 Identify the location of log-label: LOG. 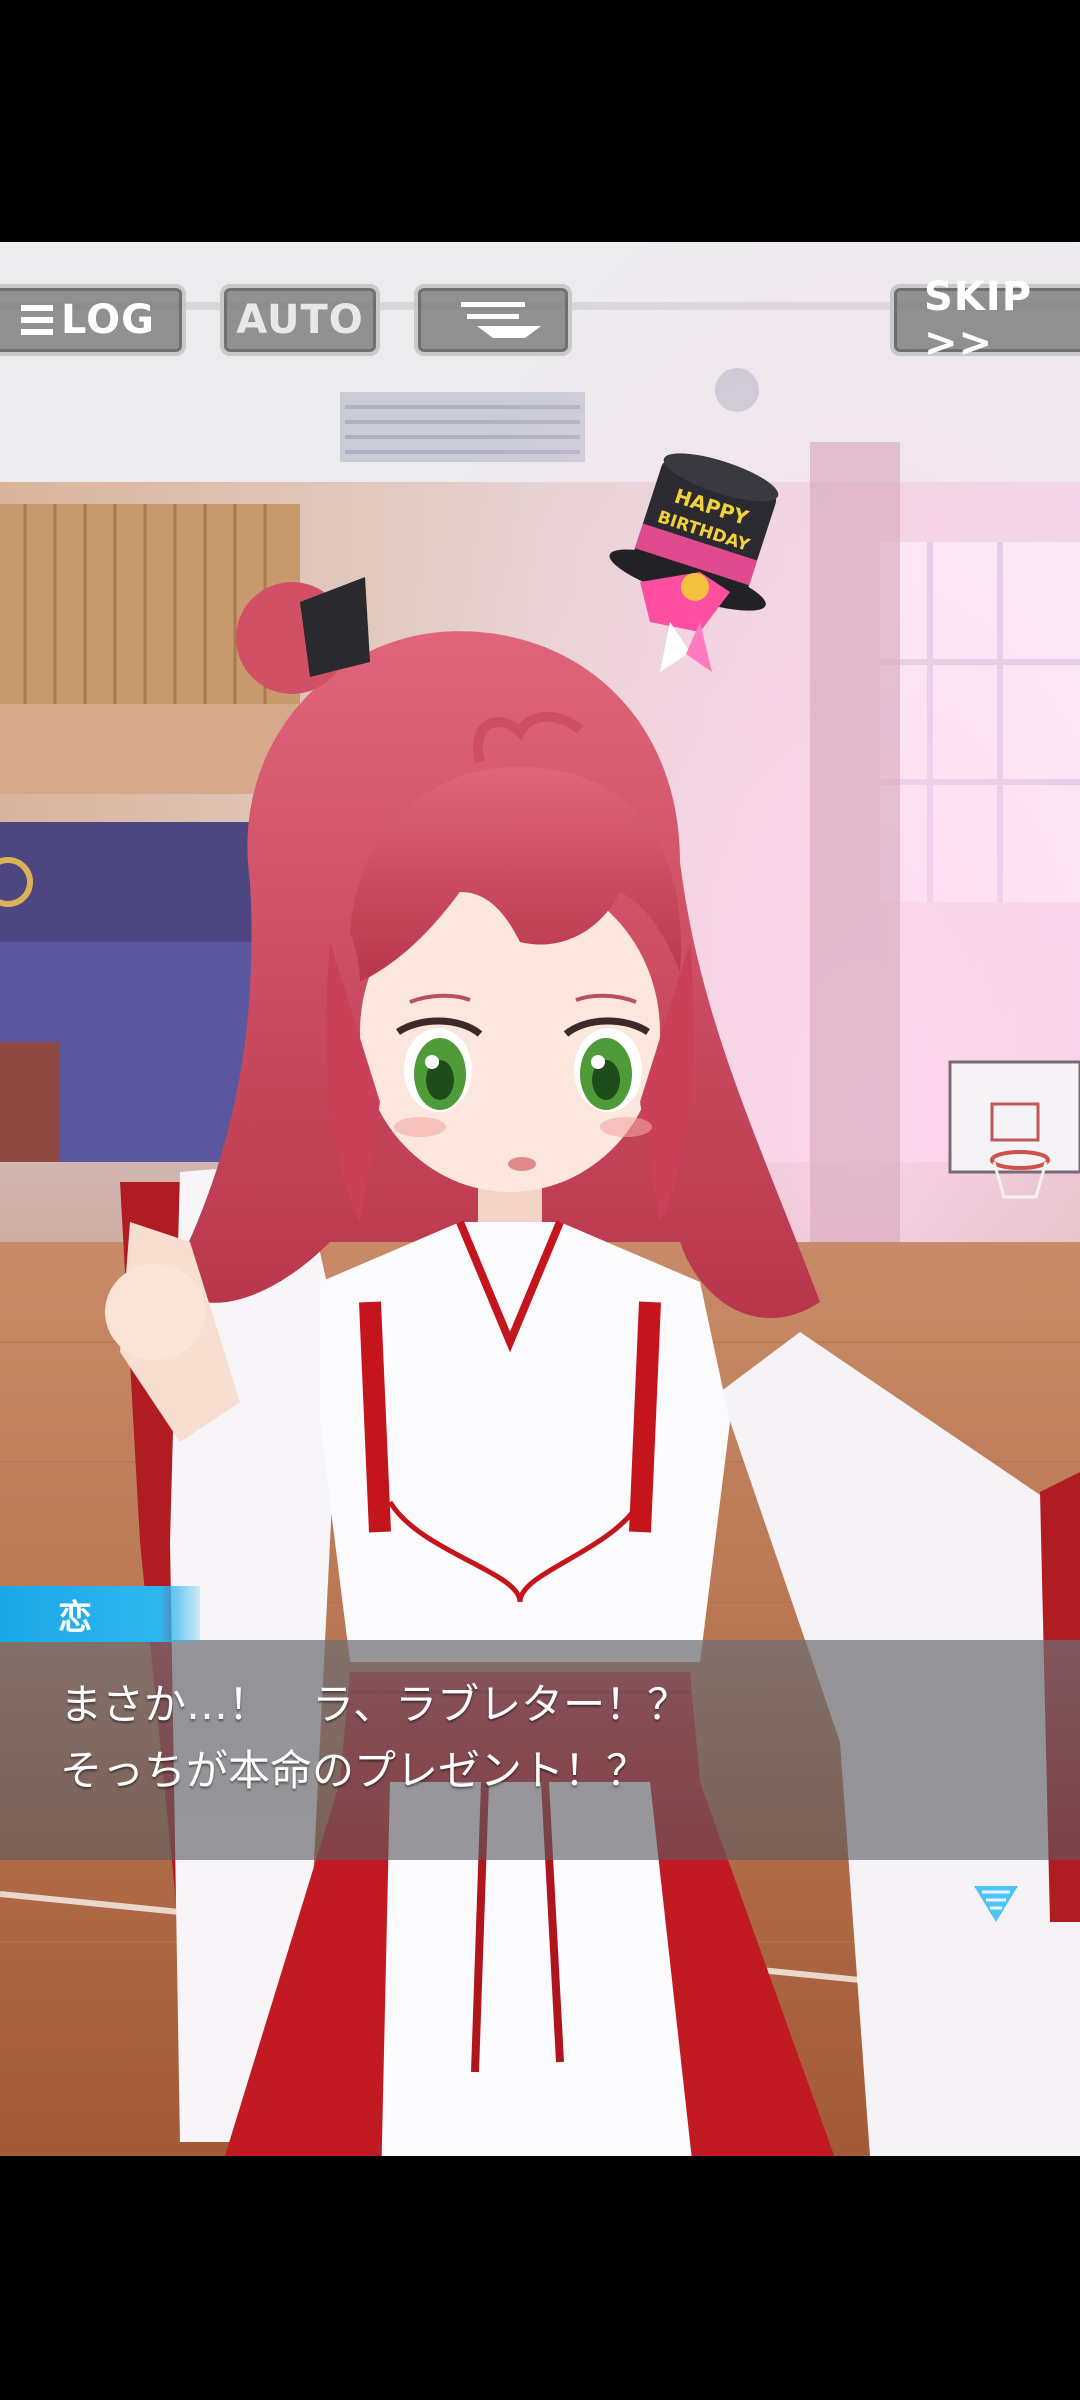
(108, 320).